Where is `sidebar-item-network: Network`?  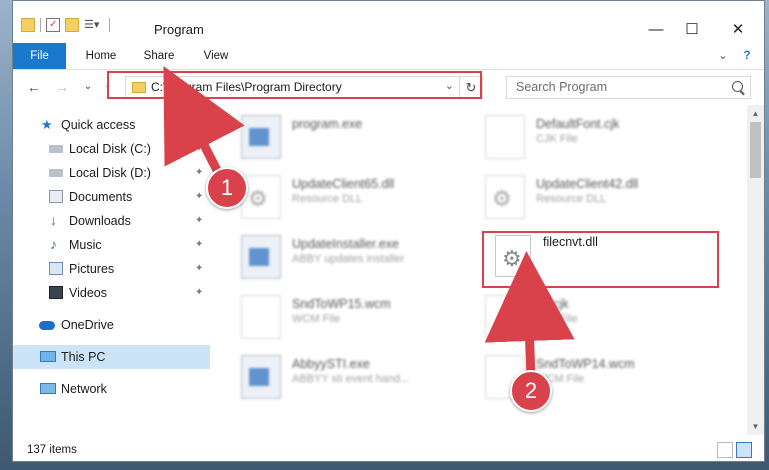 sidebar-item-network: Network is located at coordinates (111, 389).